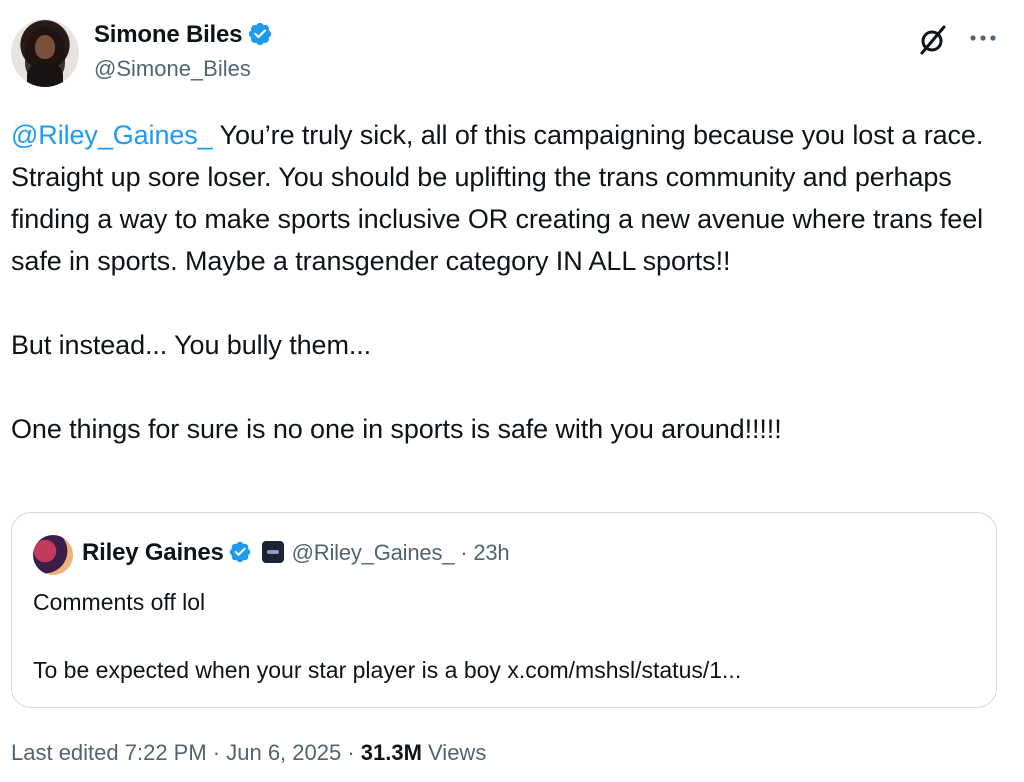 Image resolution: width=1024 pixels, height=782 pixels. What do you see at coordinates (933, 40) in the screenshot?
I see `grok-icon` at bounding box center [933, 40].